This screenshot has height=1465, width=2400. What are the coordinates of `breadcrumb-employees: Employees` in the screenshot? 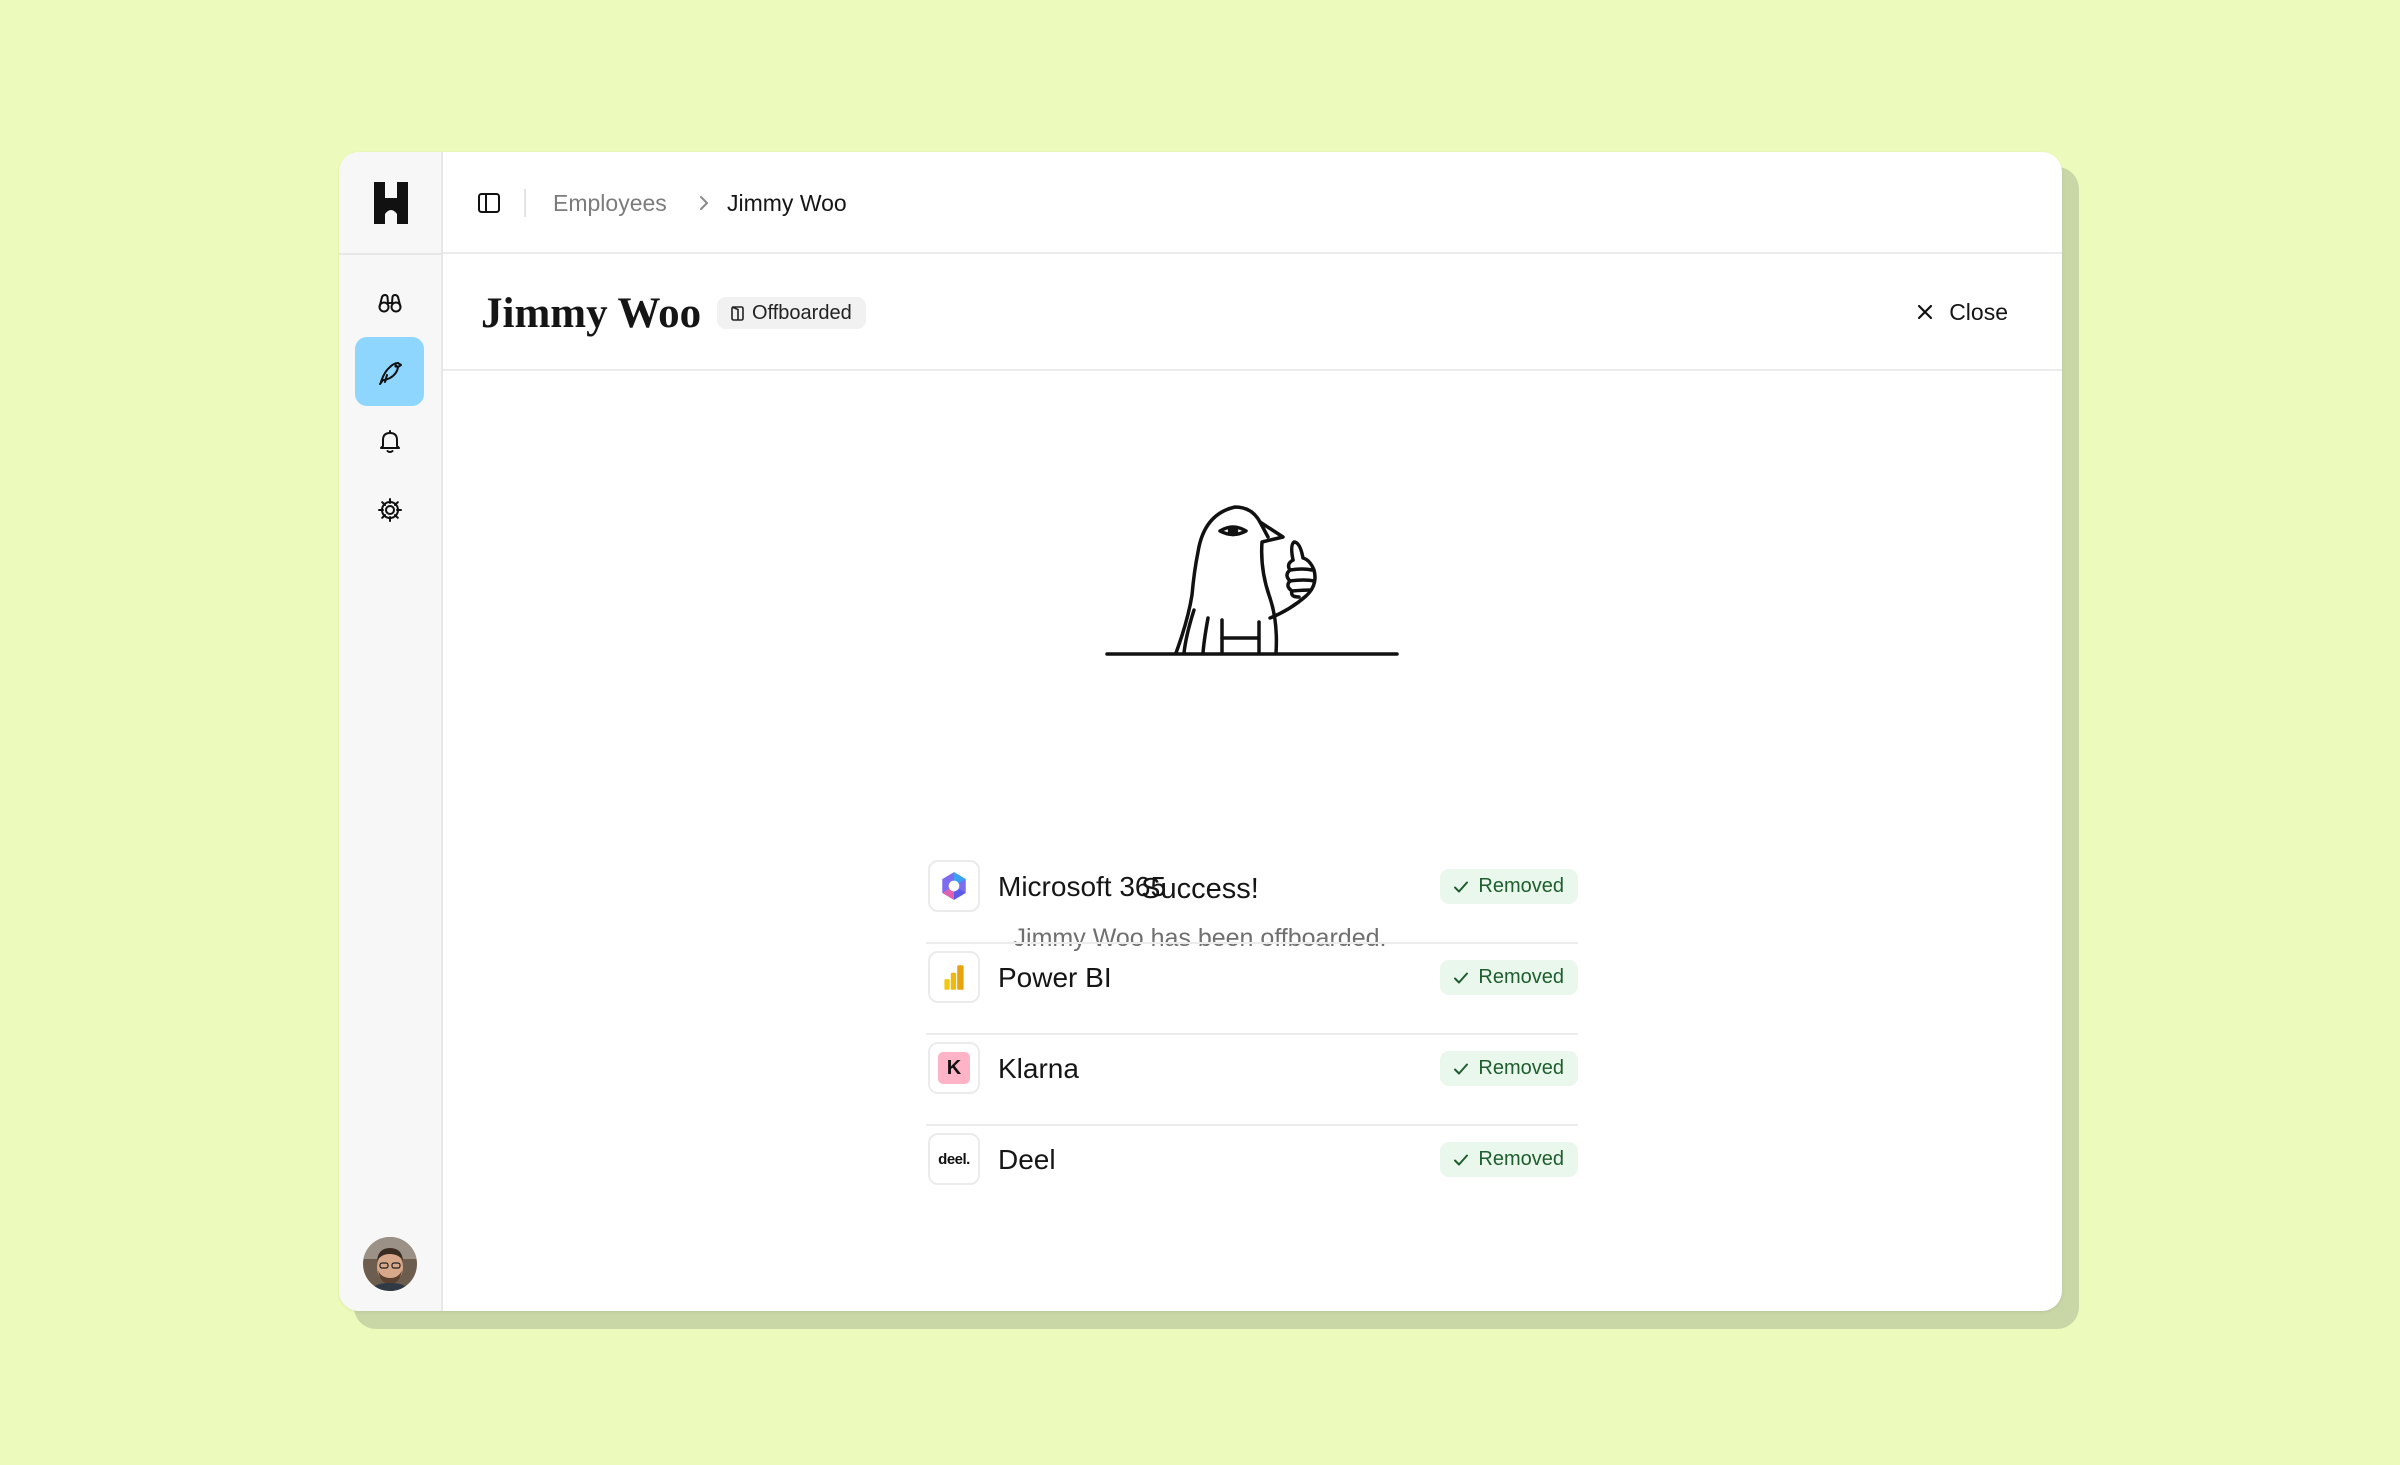 It's located at (610, 203).